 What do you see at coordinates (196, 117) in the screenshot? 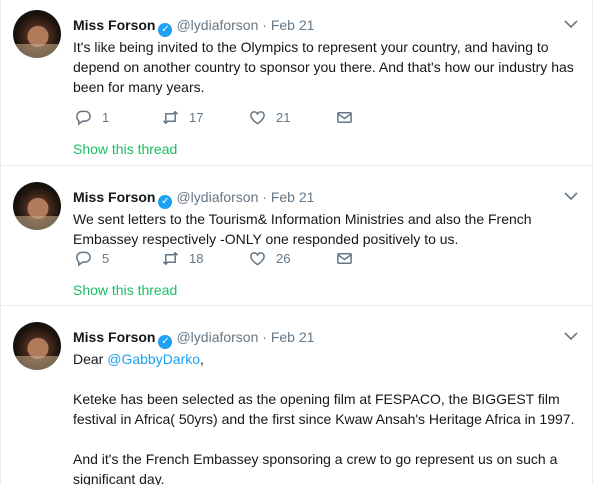
I see `retweet-count: 17` at bounding box center [196, 117].